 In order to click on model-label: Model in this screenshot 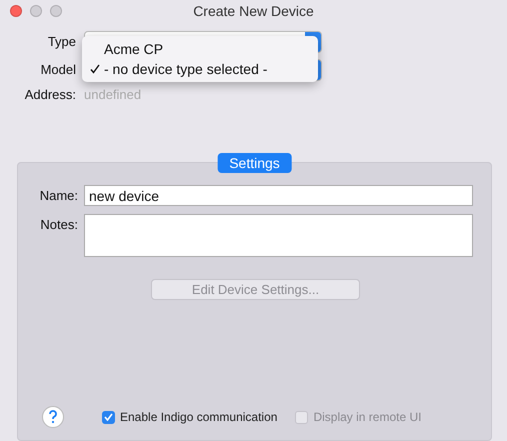, I will do `click(58, 70)`.